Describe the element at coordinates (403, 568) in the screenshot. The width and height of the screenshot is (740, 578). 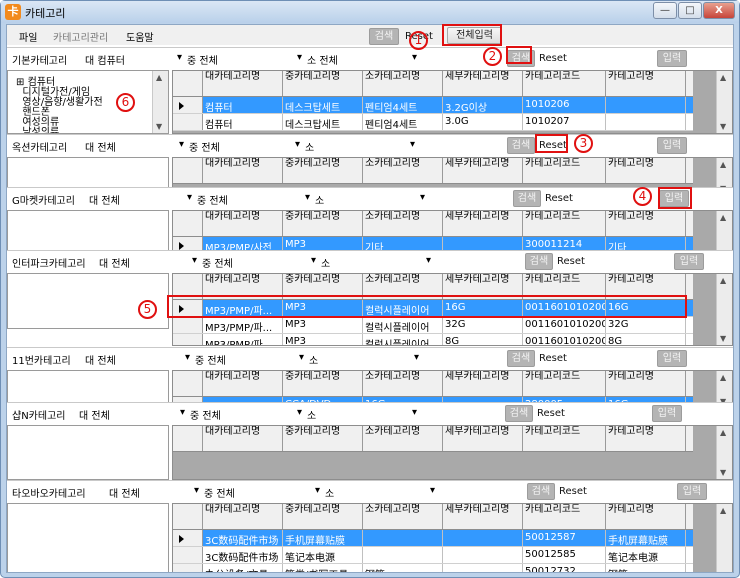
I see `grid-cell: 钢笔` at that location.